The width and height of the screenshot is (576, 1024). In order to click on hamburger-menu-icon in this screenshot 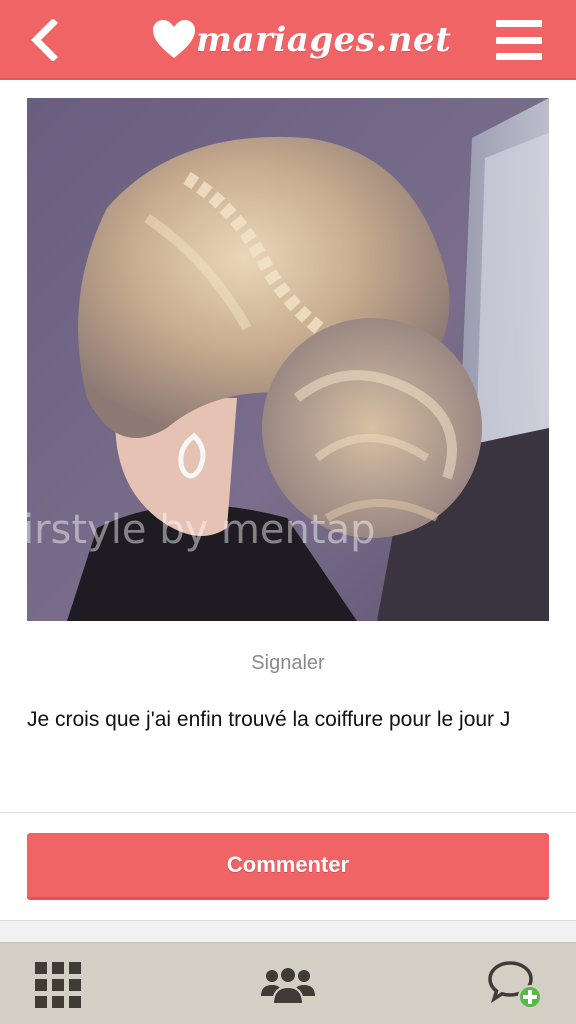, I will do `click(519, 23)`.